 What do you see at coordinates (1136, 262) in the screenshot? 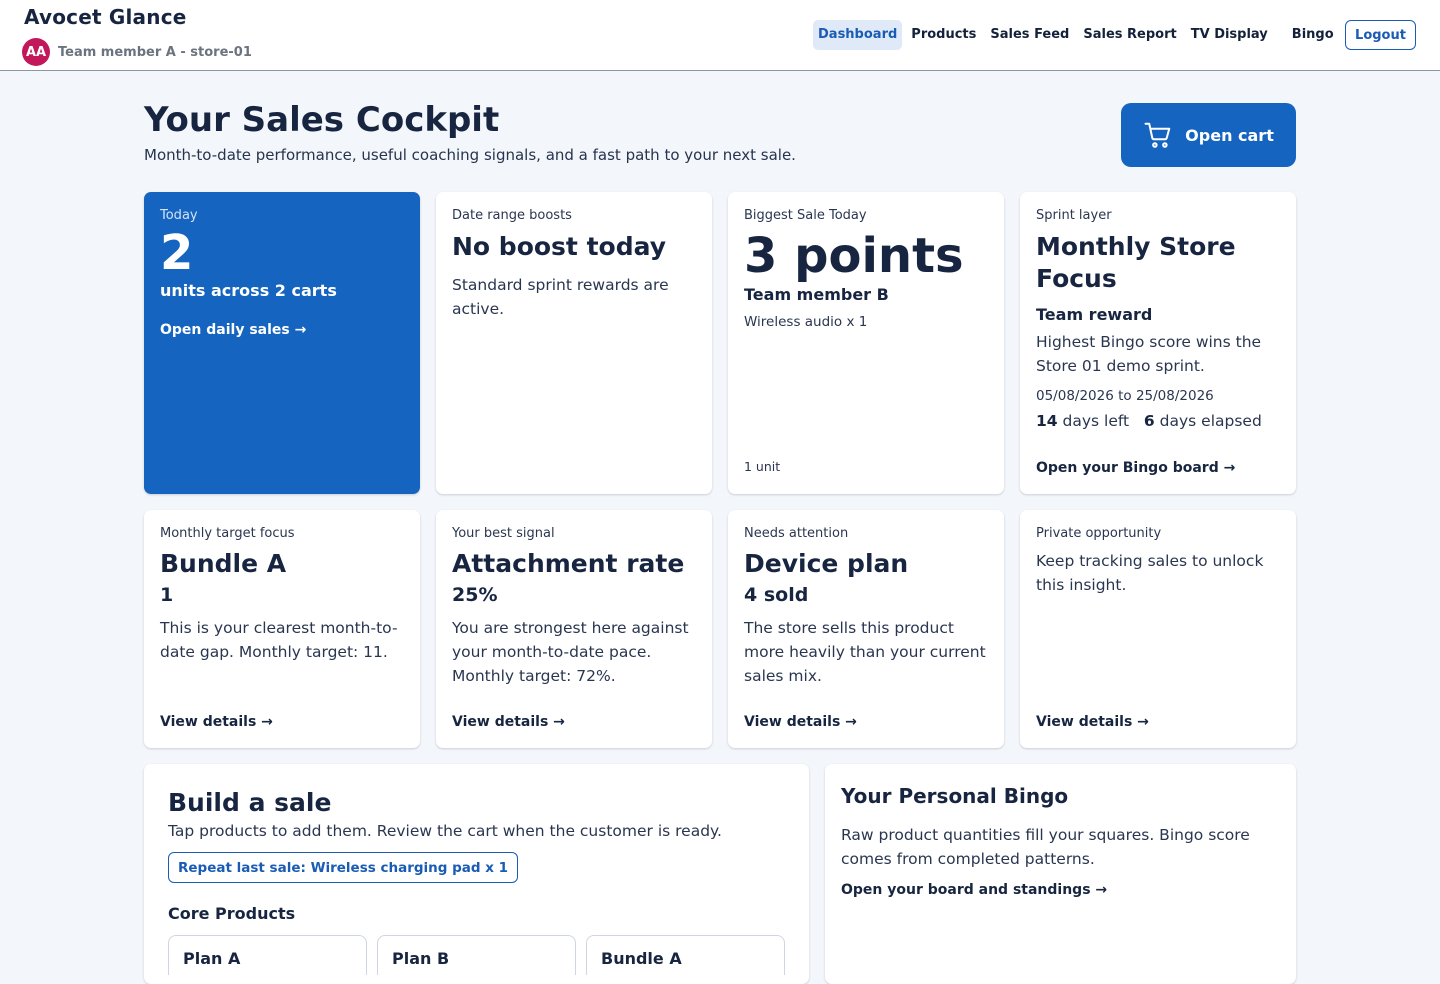
I see `sprint-heading: Monthly Store Focus` at bounding box center [1136, 262].